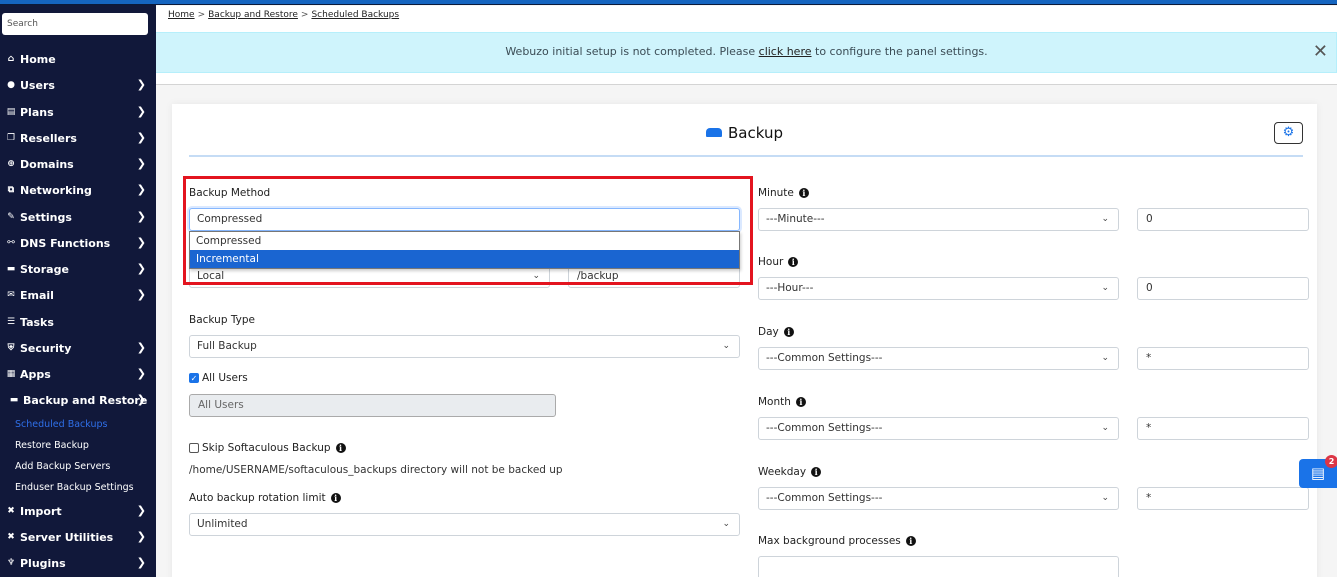 The height and width of the screenshot is (577, 1337). Describe the element at coordinates (78, 269) in the screenshot. I see `sidebar-item-storage: ▬ Storage ❯` at that location.